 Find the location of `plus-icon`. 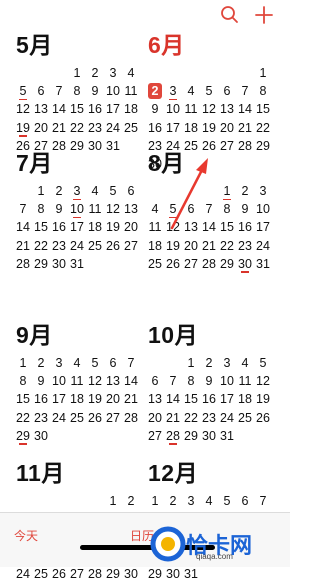

plus-icon is located at coordinates (264, 15).